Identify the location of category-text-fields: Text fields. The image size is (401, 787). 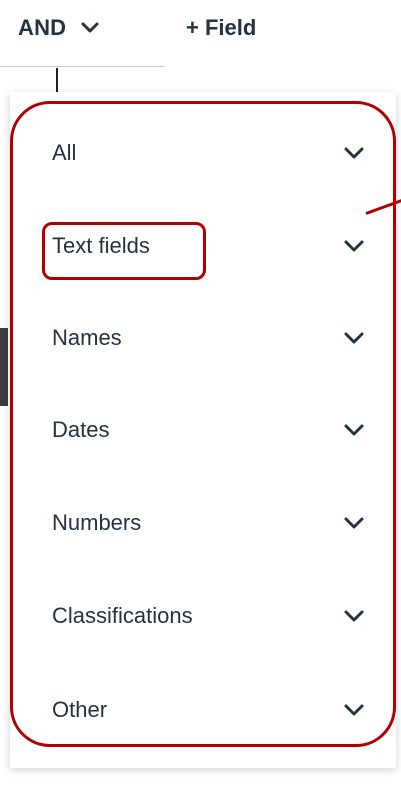
(202, 246).